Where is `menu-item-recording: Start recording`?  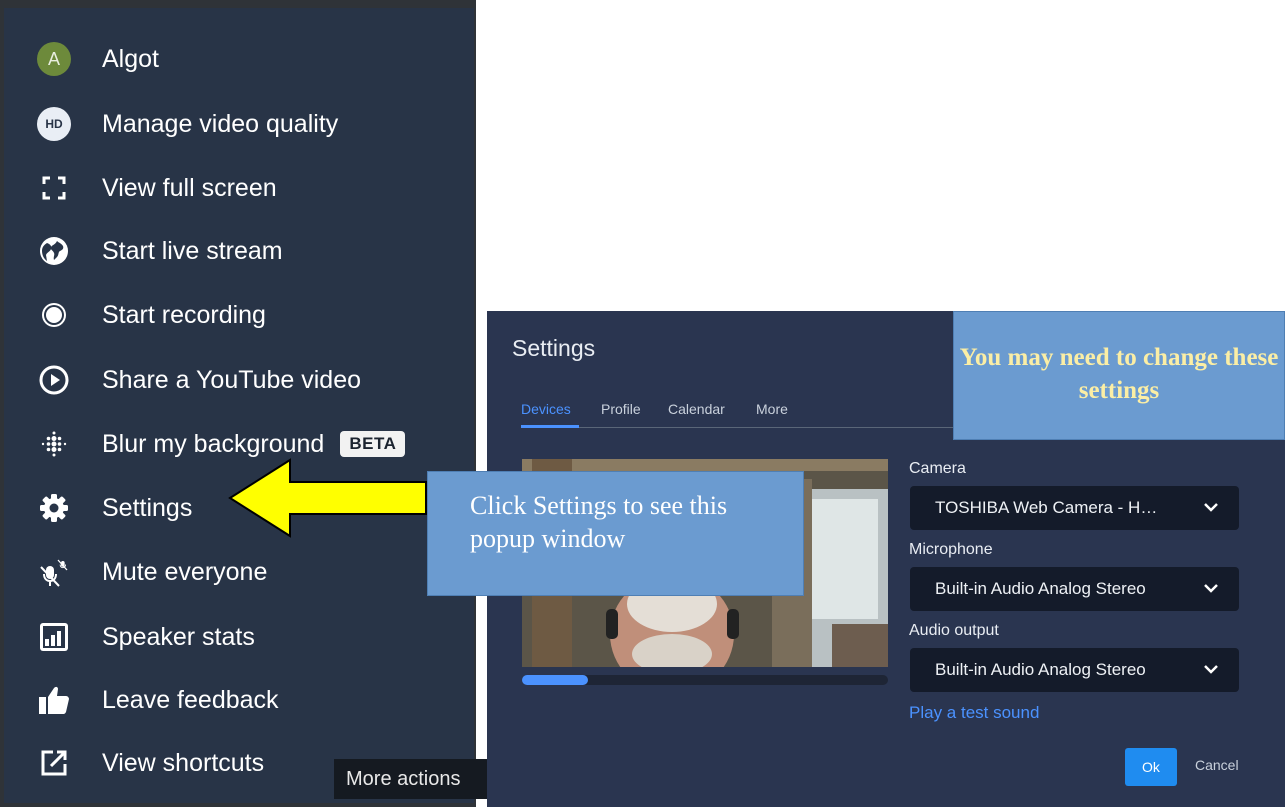 menu-item-recording: Start recording is located at coordinates (249, 315).